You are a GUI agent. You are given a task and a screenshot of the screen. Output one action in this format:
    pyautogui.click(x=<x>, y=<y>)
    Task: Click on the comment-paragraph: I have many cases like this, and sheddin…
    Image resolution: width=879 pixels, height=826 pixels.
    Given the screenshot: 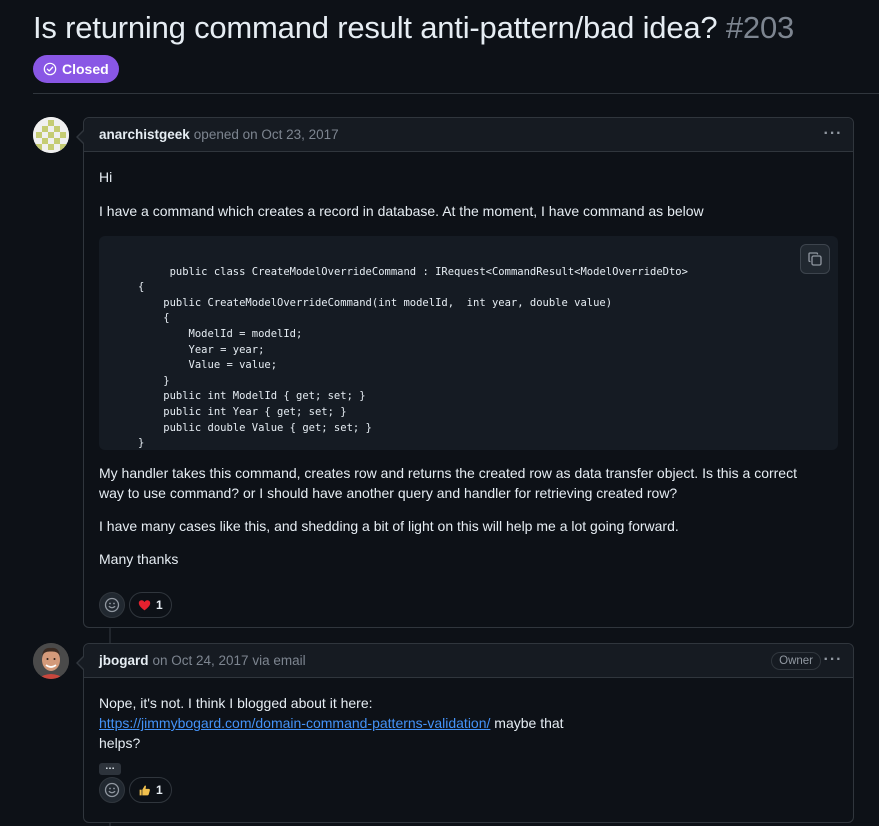 What is the action you would take?
    pyautogui.click(x=389, y=526)
    